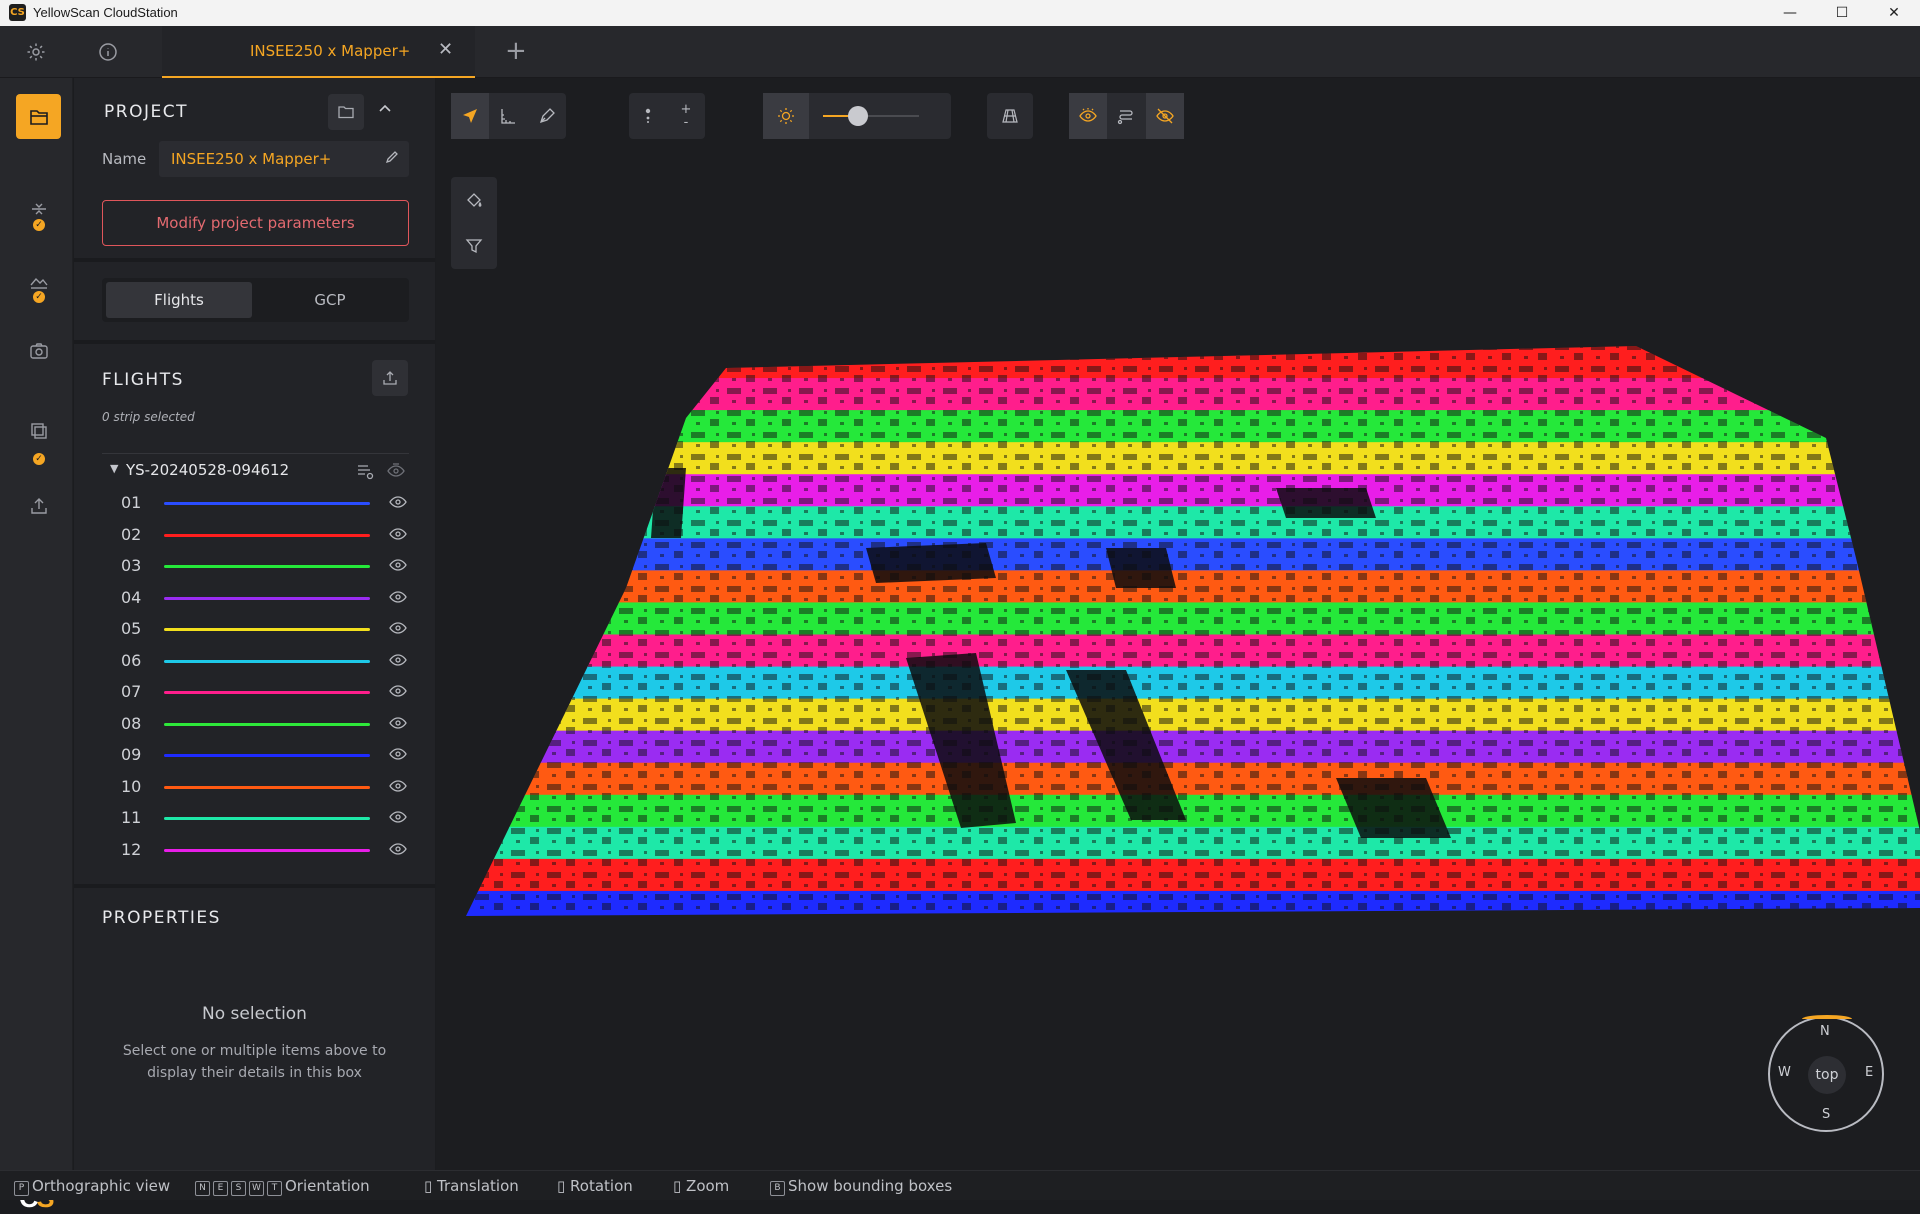  What do you see at coordinates (131, 723) in the screenshot?
I see `strip-number: 08` at bounding box center [131, 723].